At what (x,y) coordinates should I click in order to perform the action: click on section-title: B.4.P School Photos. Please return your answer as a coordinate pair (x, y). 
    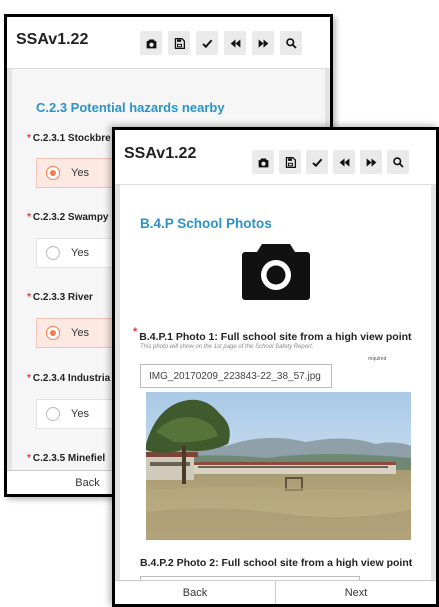
    Looking at the image, I should click on (206, 223).